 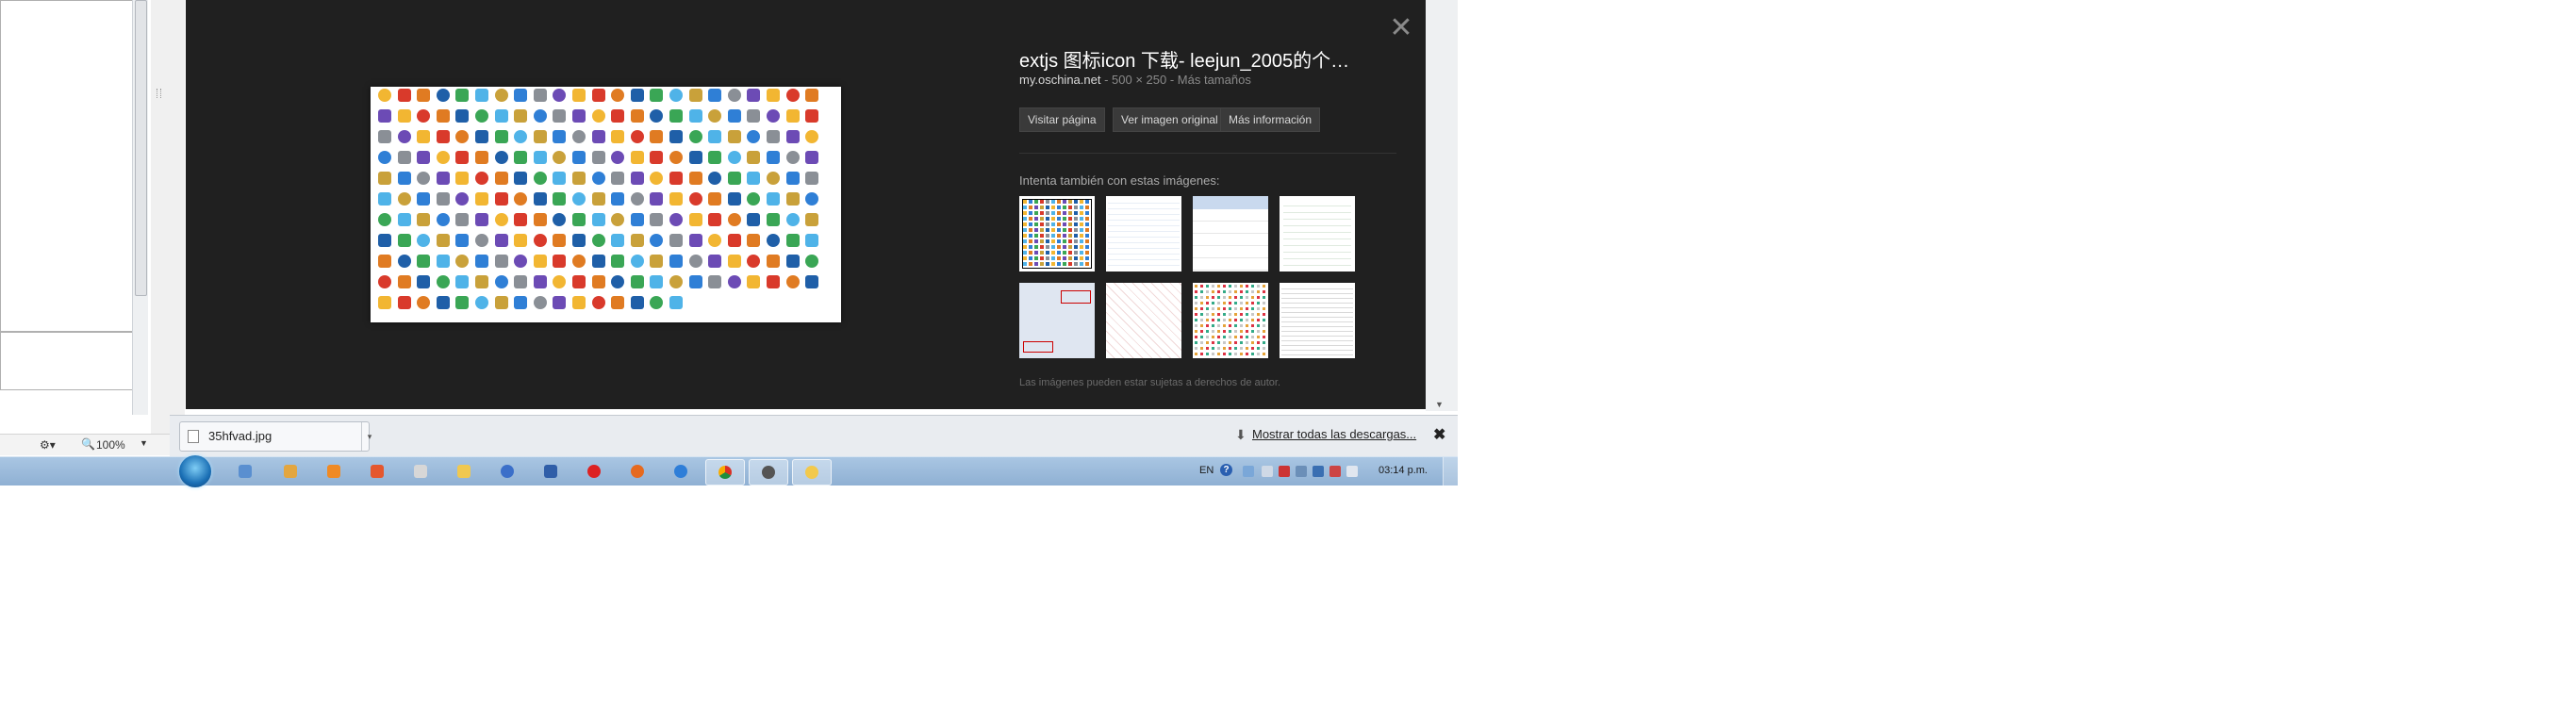 What do you see at coordinates (377, 471) in the screenshot?
I see `taskbar-app-ccleaner` at bounding box center [377, 471].